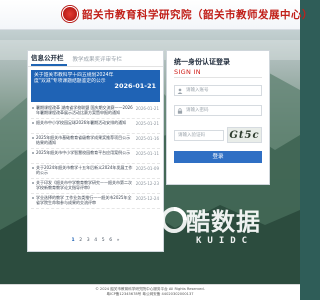  I want to click on watermark: 酷数据 KUIDC, so click(215, 233).